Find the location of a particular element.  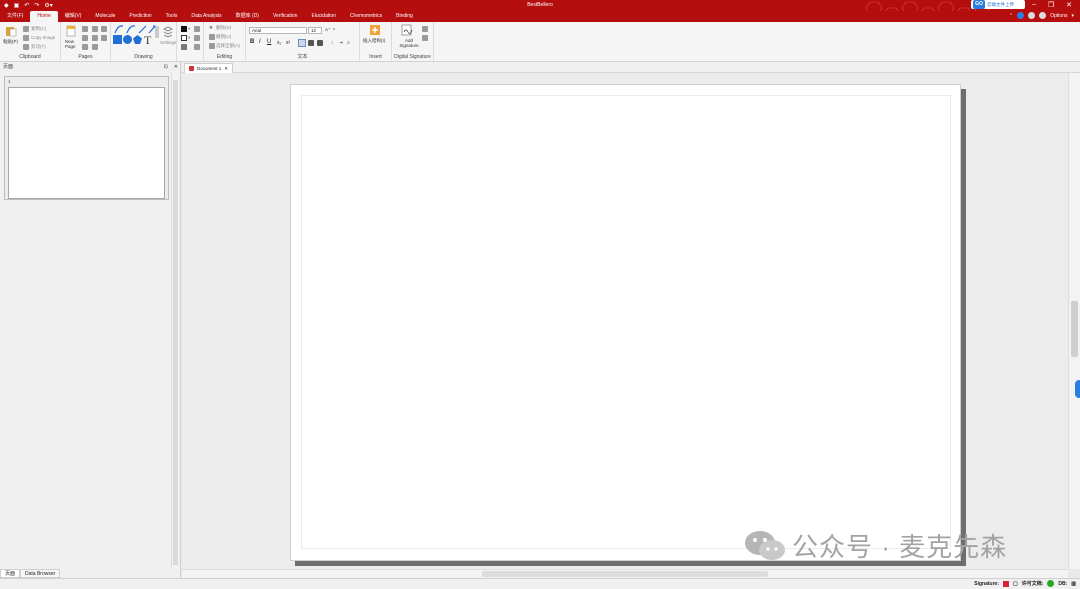

page-thumbnail-card: 1 is located at coordinates (86, 138).